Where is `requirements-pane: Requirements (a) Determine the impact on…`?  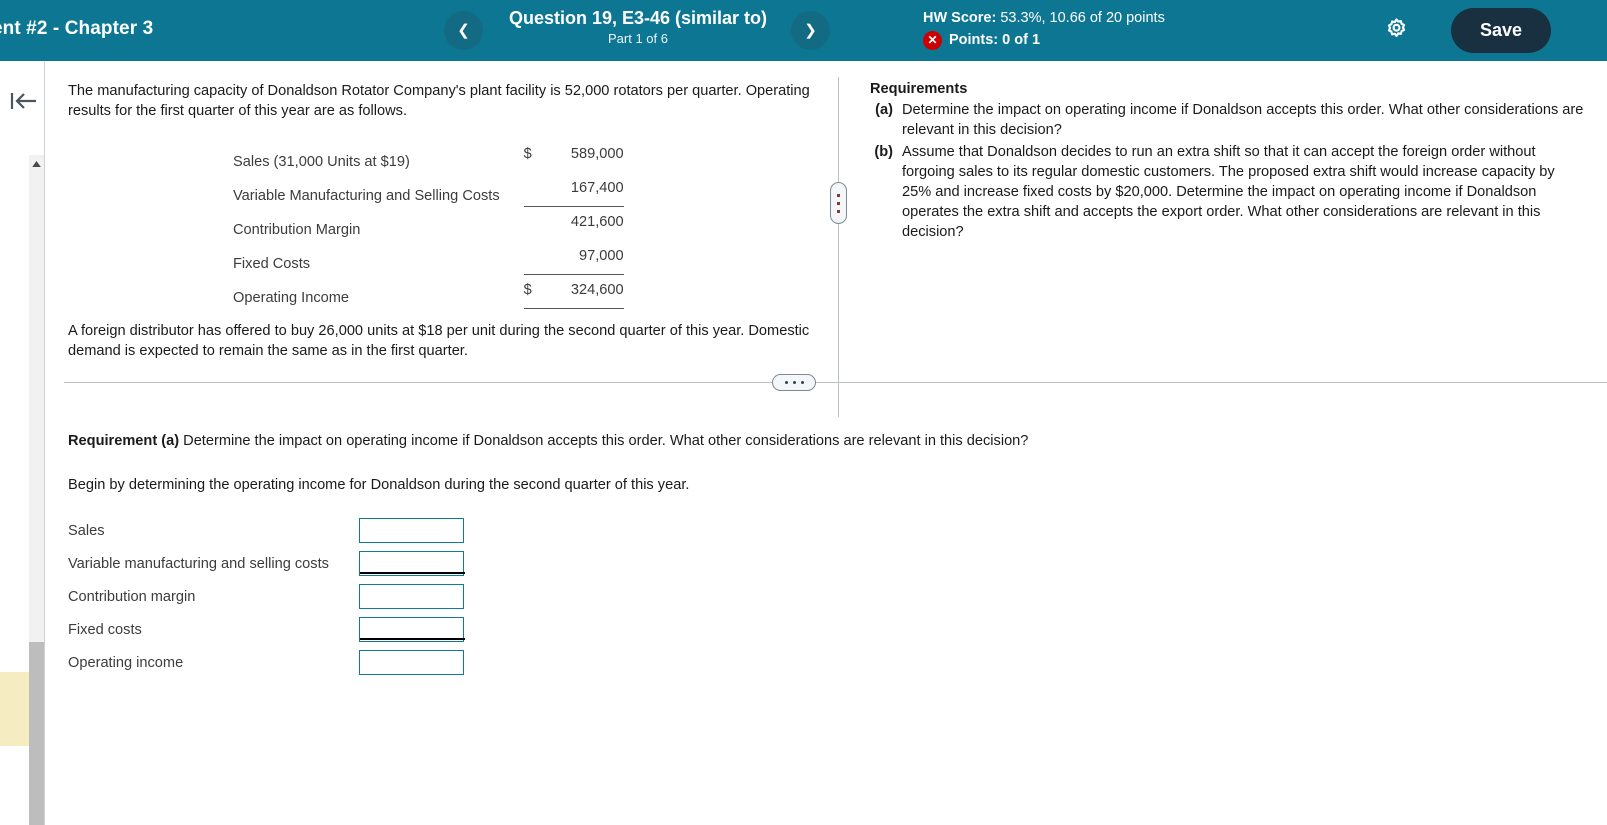
requirements-pane: Requirements (a) Determine the impact on… is located at coordinates (1228, 162).